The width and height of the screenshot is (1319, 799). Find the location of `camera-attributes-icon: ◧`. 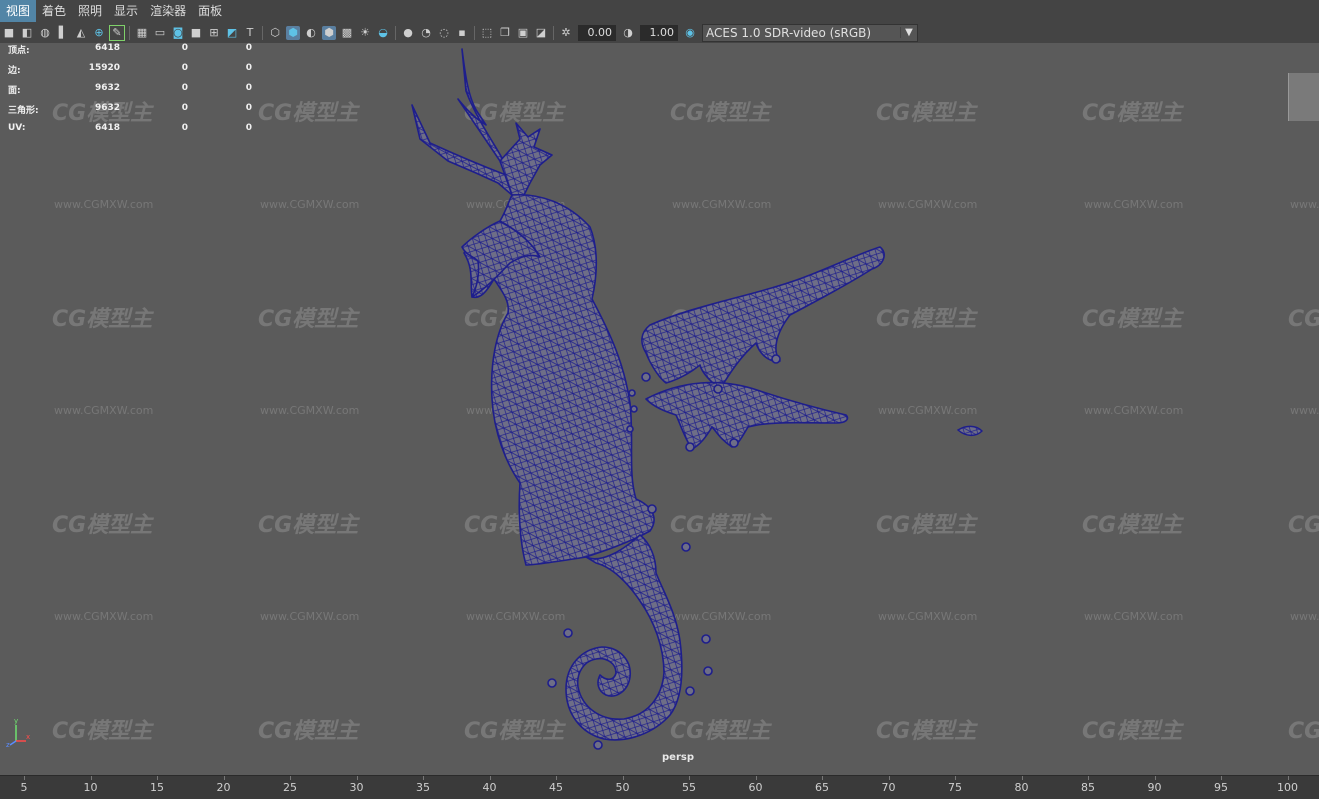

camera-attributes-icon: ◧ is located at coordinates (27, 33).